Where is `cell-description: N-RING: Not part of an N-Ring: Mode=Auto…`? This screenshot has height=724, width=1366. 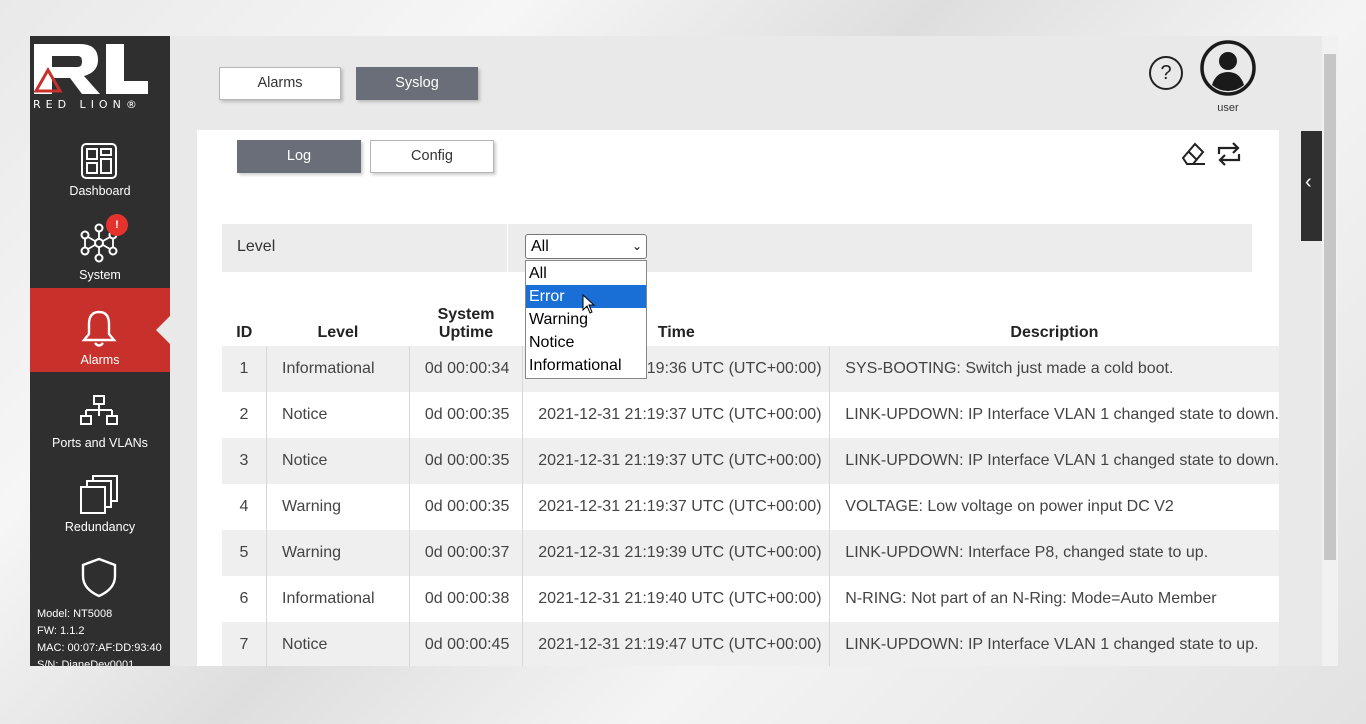
cell-description: N-RING: Not part of an N-Ring: Mode=Auto… is located at coordinates (1054, 599).